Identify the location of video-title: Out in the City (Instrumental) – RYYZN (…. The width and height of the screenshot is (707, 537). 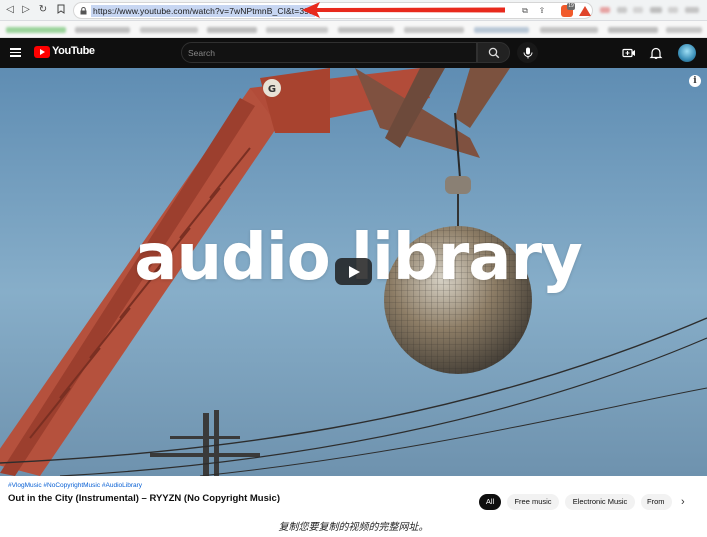
(144, 498).